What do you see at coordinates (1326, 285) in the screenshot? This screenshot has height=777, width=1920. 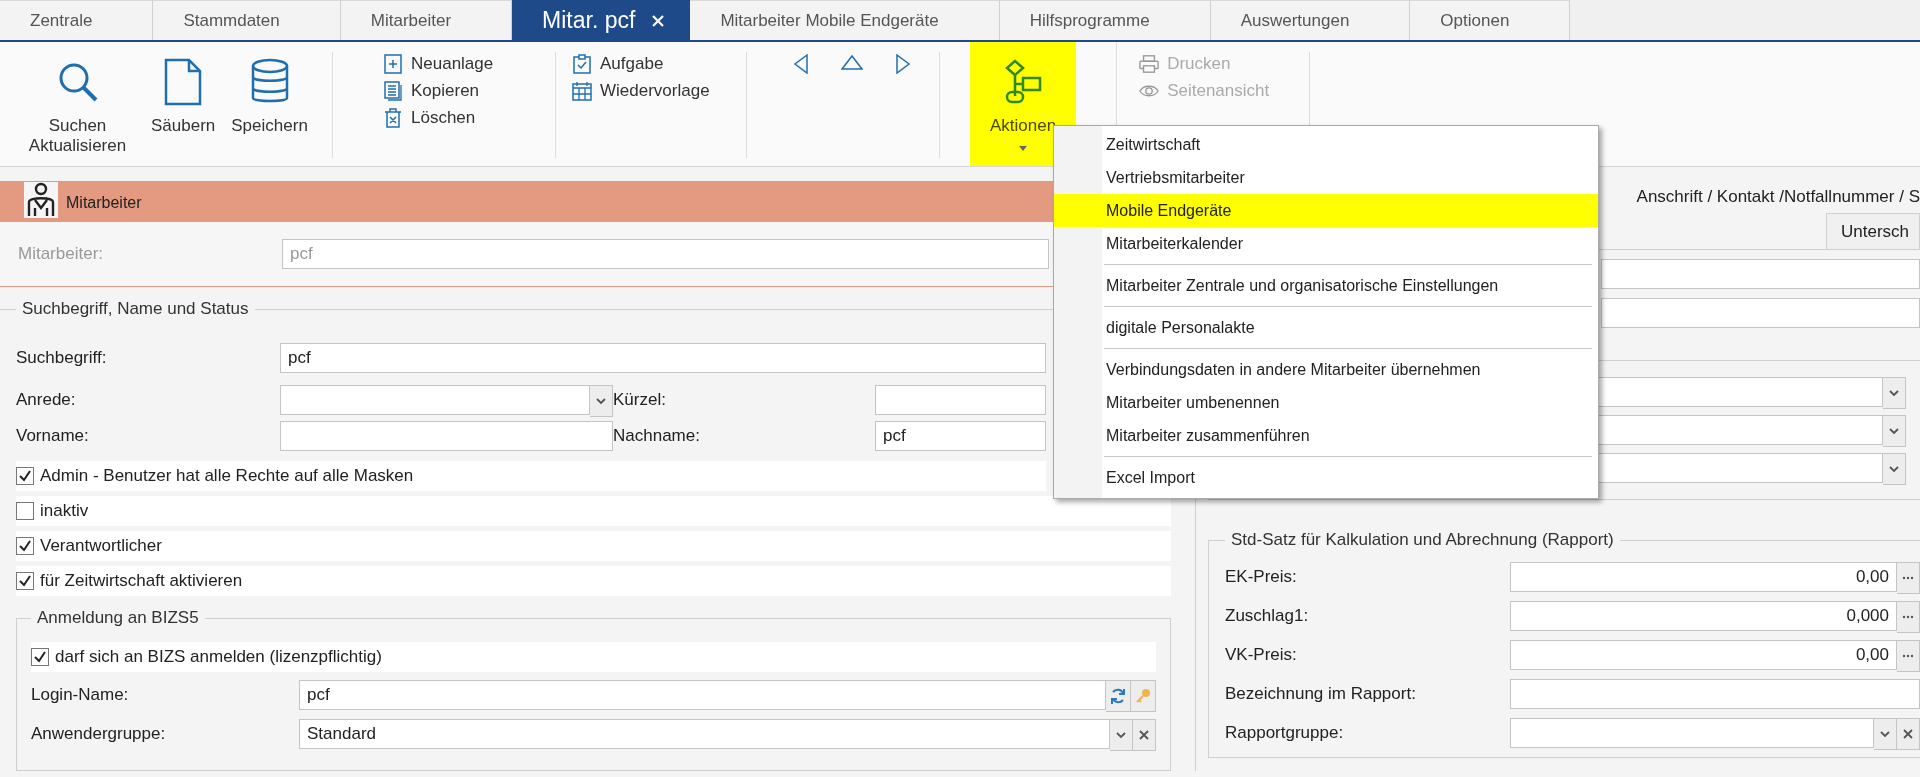 I see `menu-item: Mitarbeiter Zentrale und organisatorische Einstellungen` at bounding box center [1326, 285].